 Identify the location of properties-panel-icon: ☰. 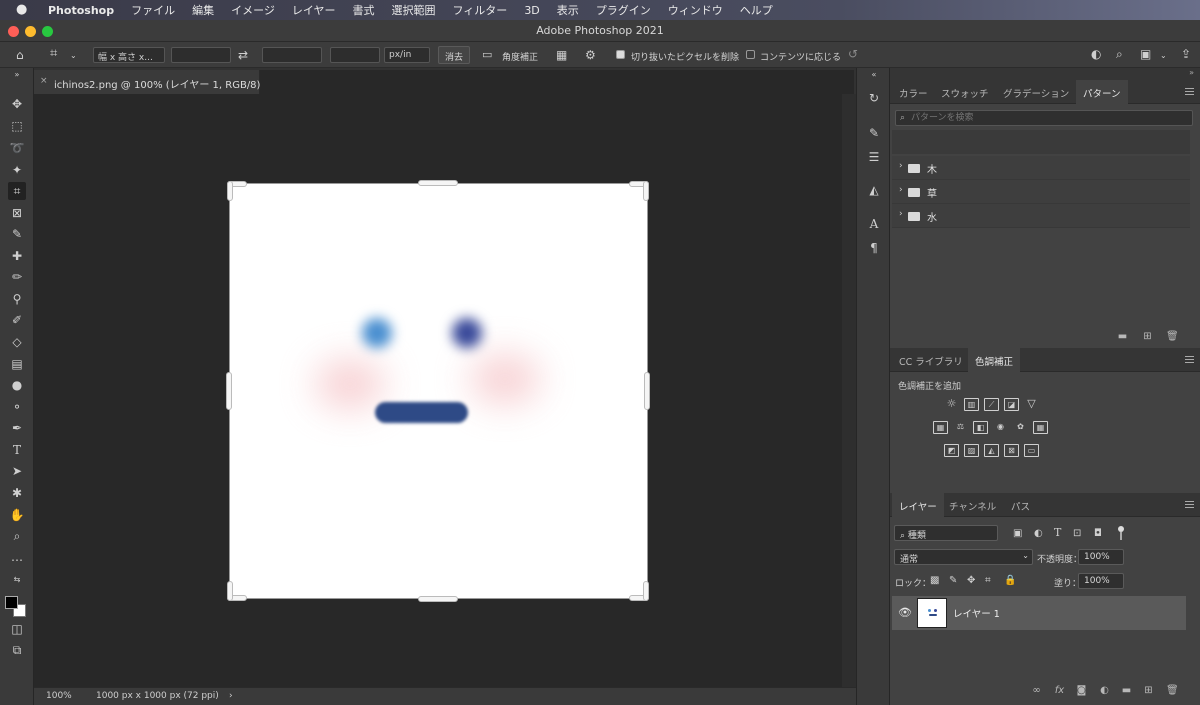
(874, 157).